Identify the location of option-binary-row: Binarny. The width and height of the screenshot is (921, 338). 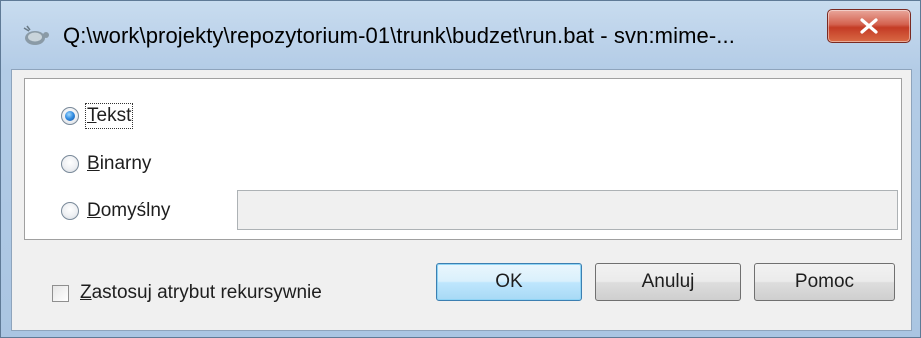
(106, 164).